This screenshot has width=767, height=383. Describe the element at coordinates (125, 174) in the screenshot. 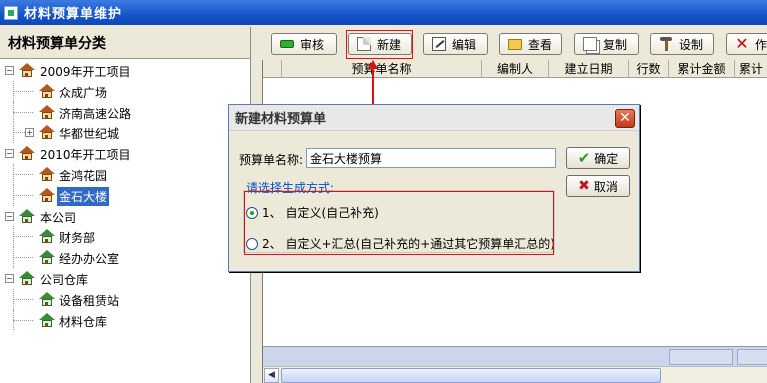

I see `tree-node: 金鸿花园` at that location.